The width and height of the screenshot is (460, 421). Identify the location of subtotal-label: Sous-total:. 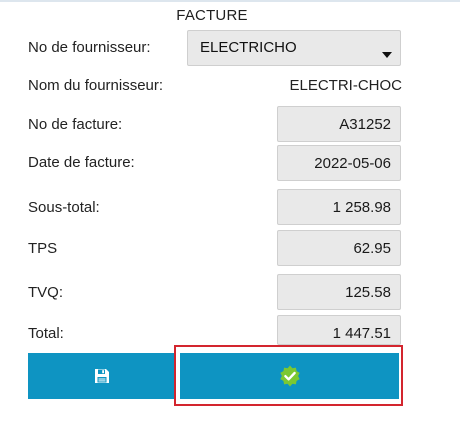
(64, 207).